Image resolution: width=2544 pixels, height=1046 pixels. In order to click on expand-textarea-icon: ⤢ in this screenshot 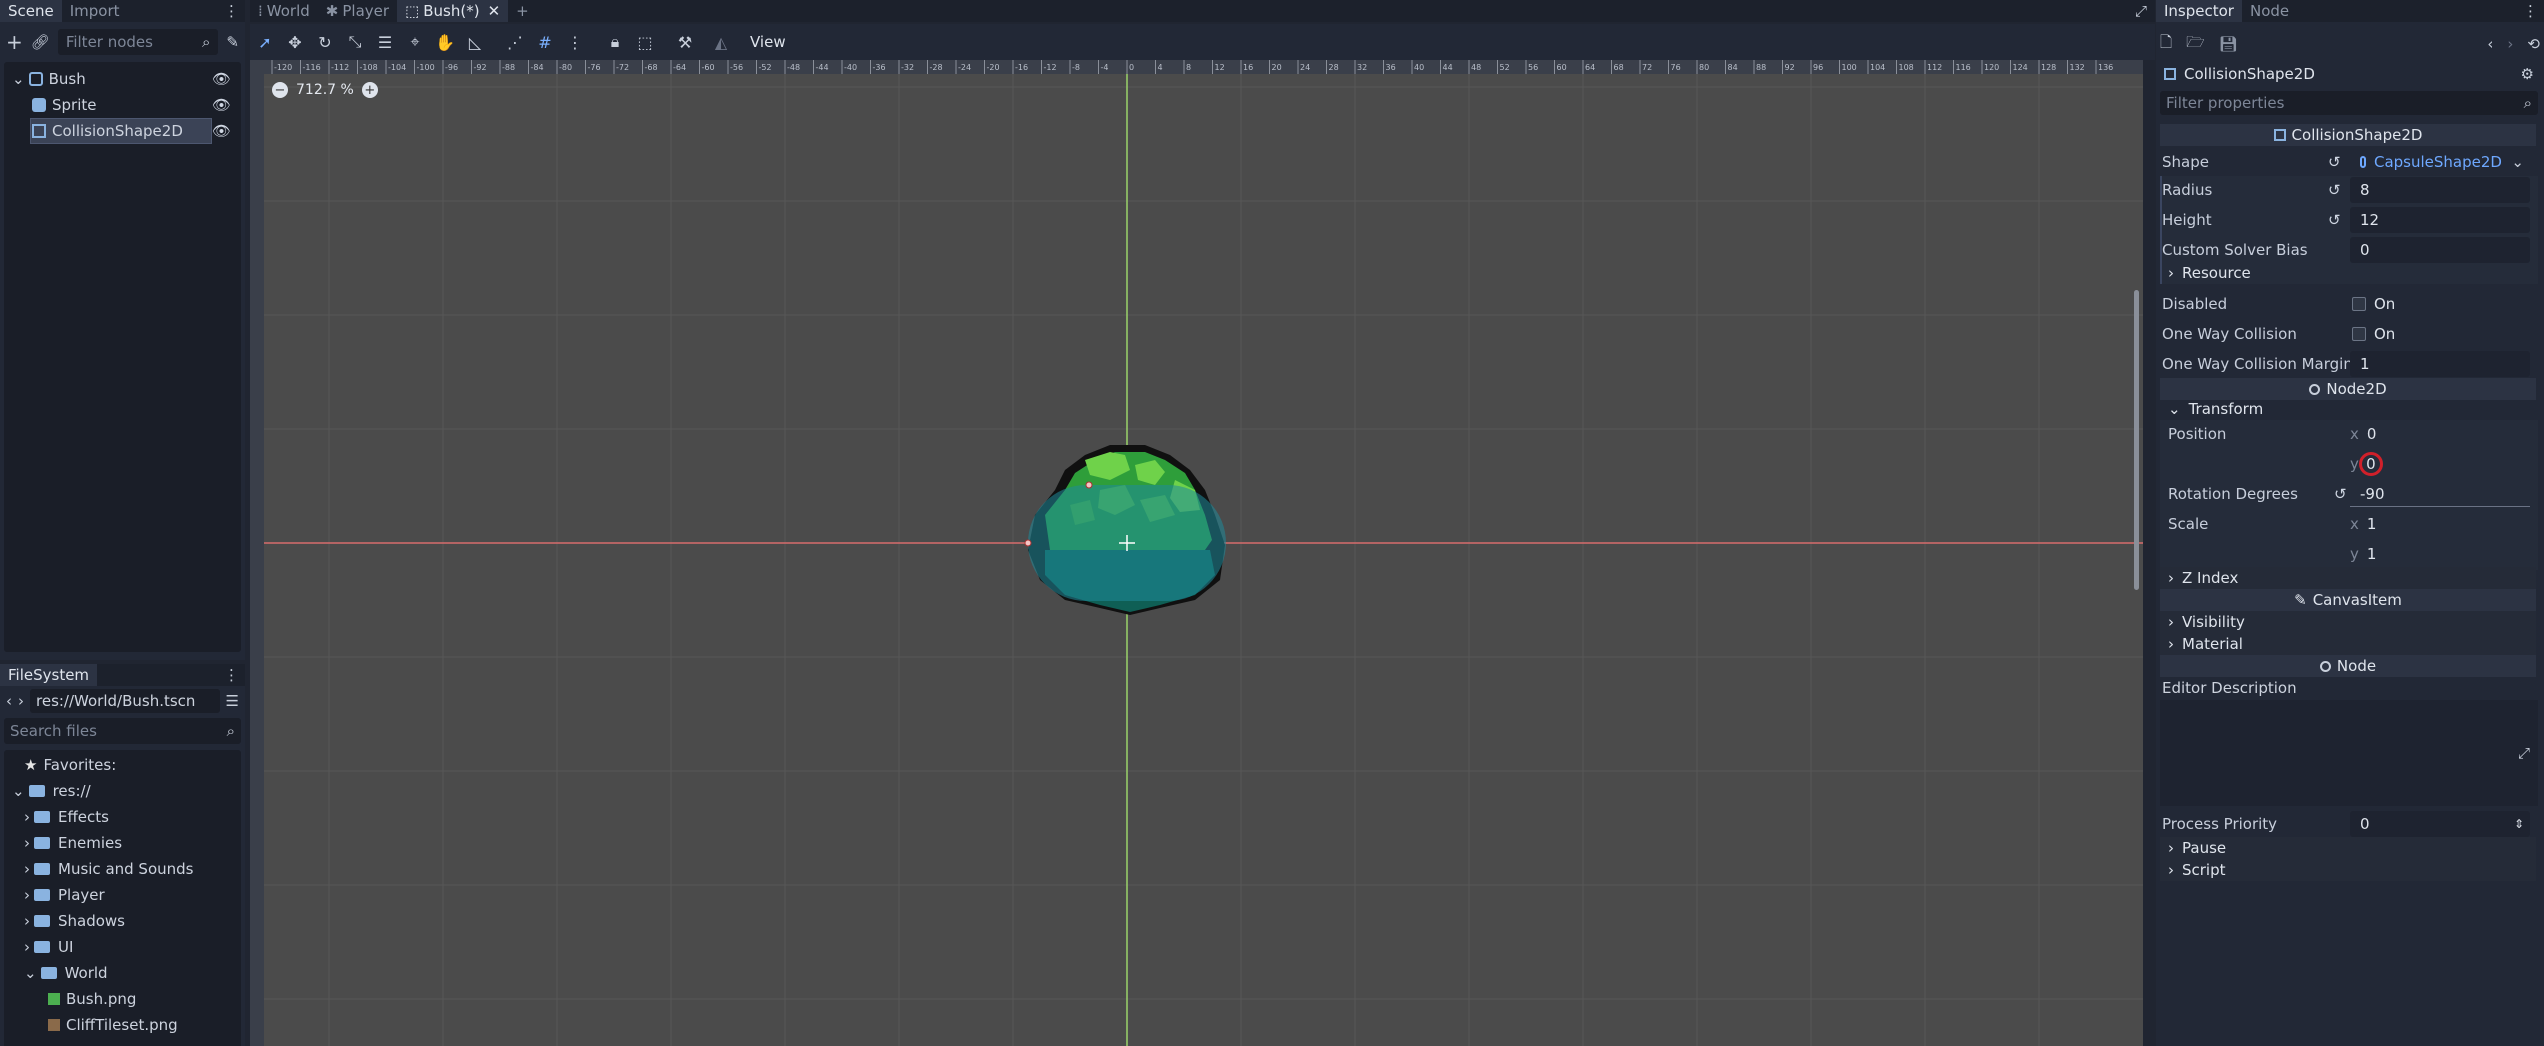, I will do `click(2524, 753)`.